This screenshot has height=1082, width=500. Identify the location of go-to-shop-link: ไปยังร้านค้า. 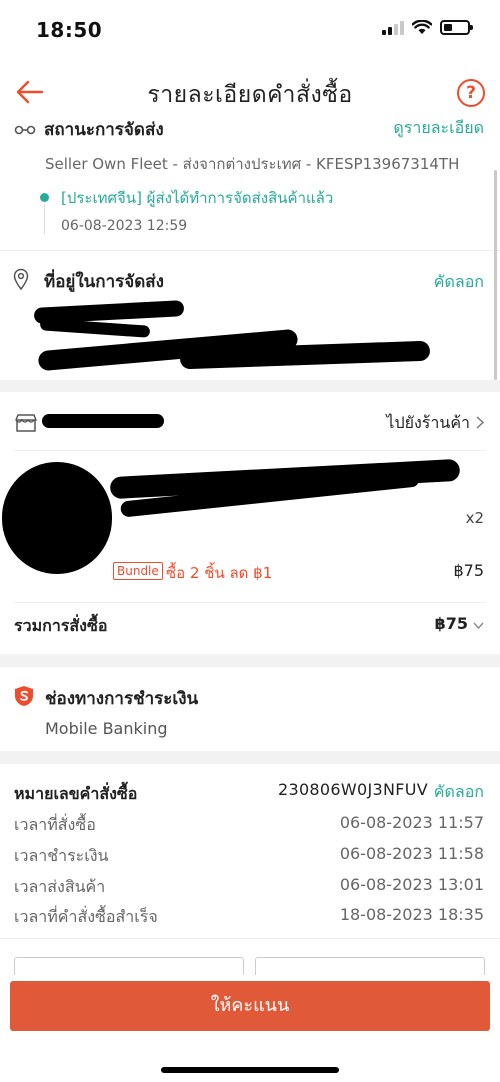
(428, 423).